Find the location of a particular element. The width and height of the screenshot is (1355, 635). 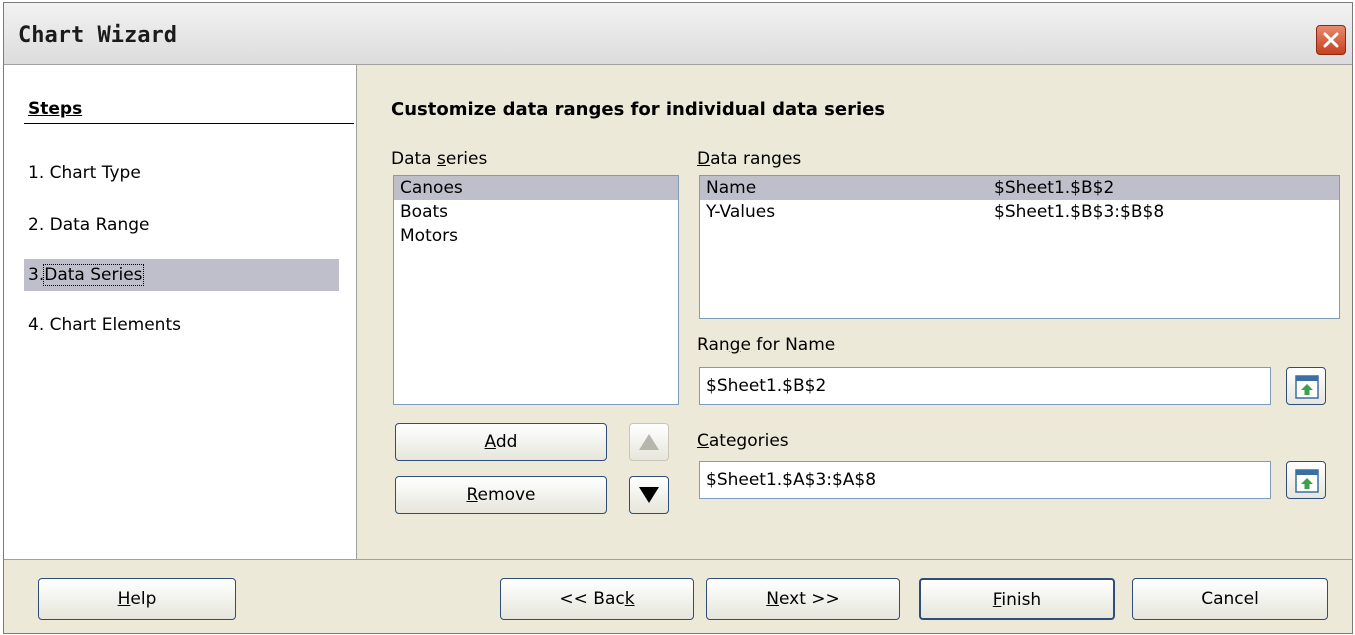

step-label: 4. Chart Elements is located at coordinates (104, 325).